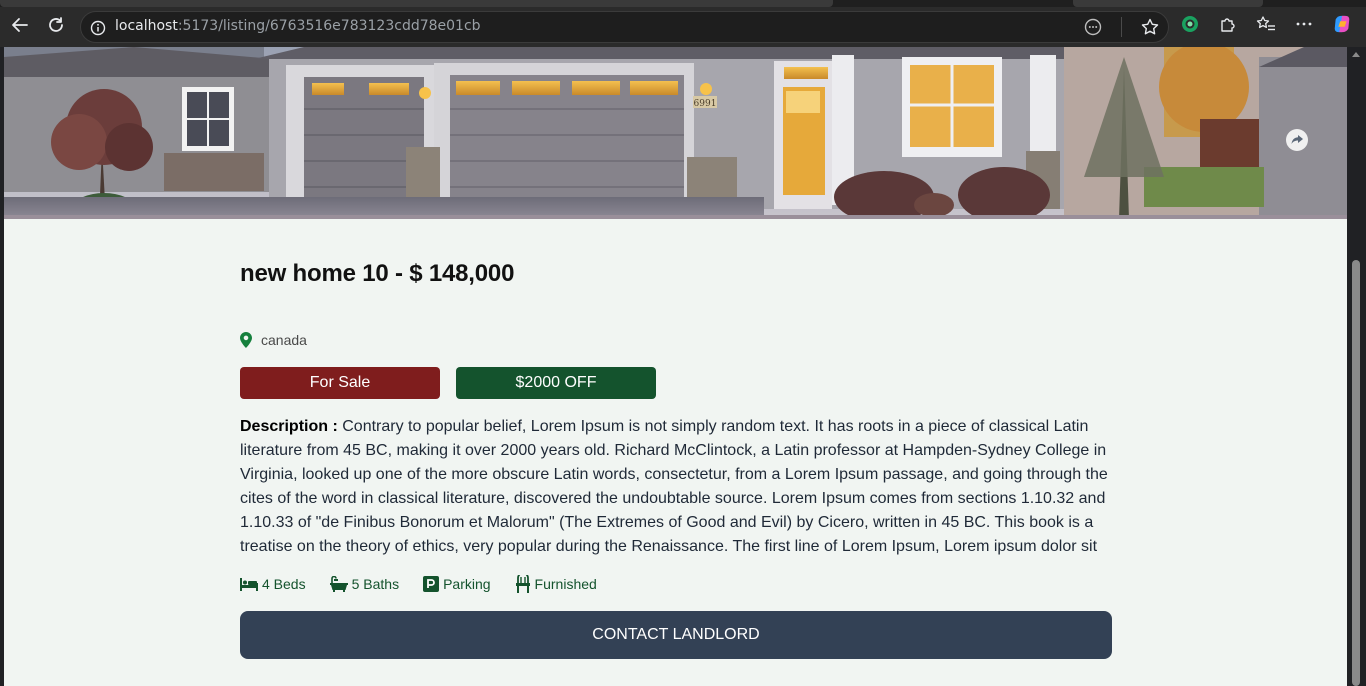 Image resolution: width=1366 pixels, height=686 pixels. Describe the element at coordinates (98, 28) in the screenshot. I see `site-info-icon` at that location.